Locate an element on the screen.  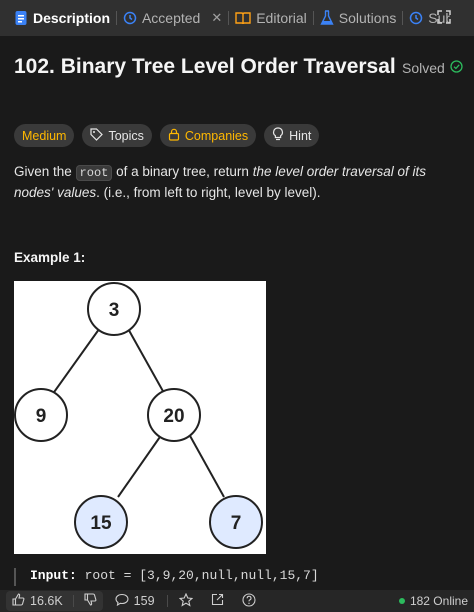
tree-node-label: 7 is located at coordinates (236, 523).